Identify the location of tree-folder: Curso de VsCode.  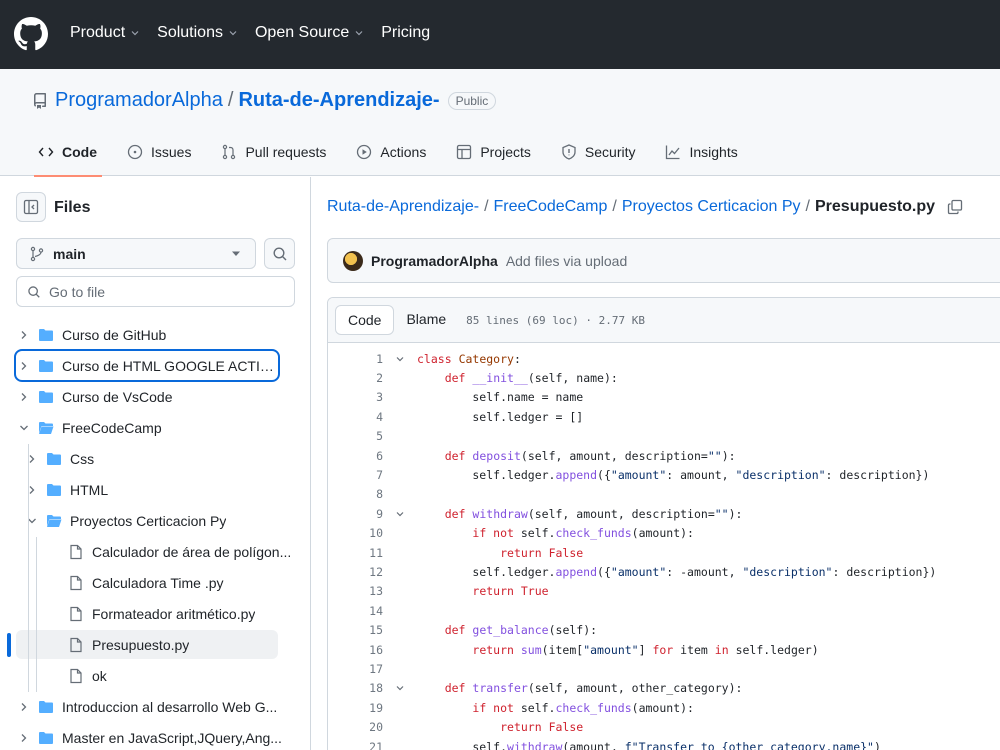
(155, 396).